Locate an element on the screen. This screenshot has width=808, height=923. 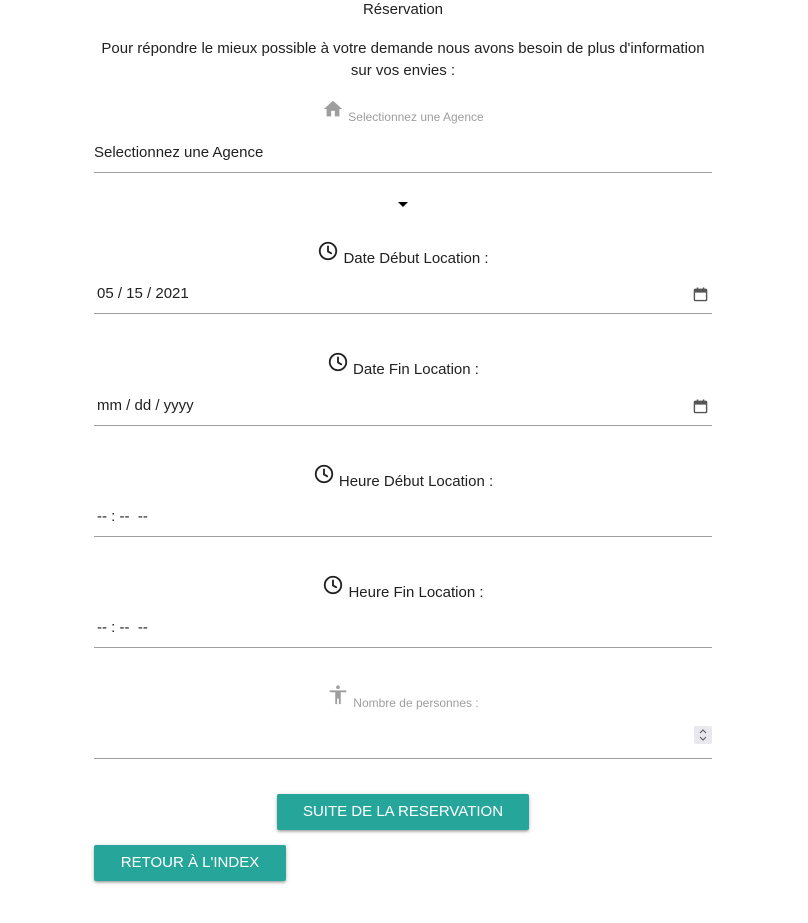
date-debut-label: Date Début Location : is located at coordinates (416, 258).